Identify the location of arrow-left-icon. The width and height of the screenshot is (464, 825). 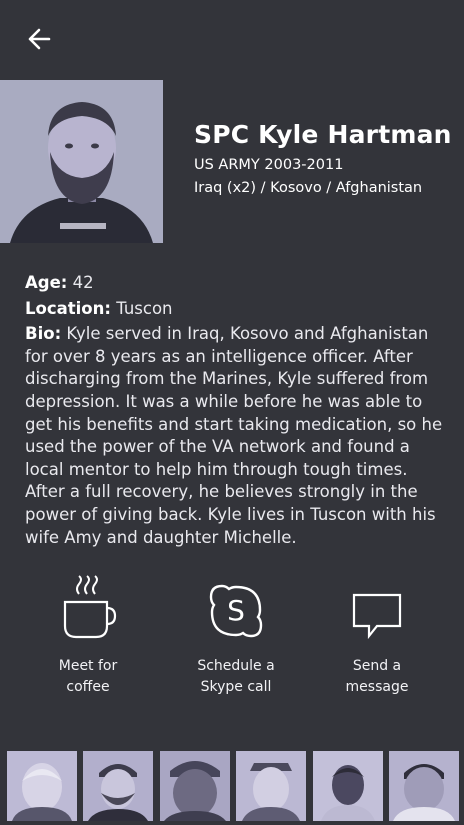
(39, 39).